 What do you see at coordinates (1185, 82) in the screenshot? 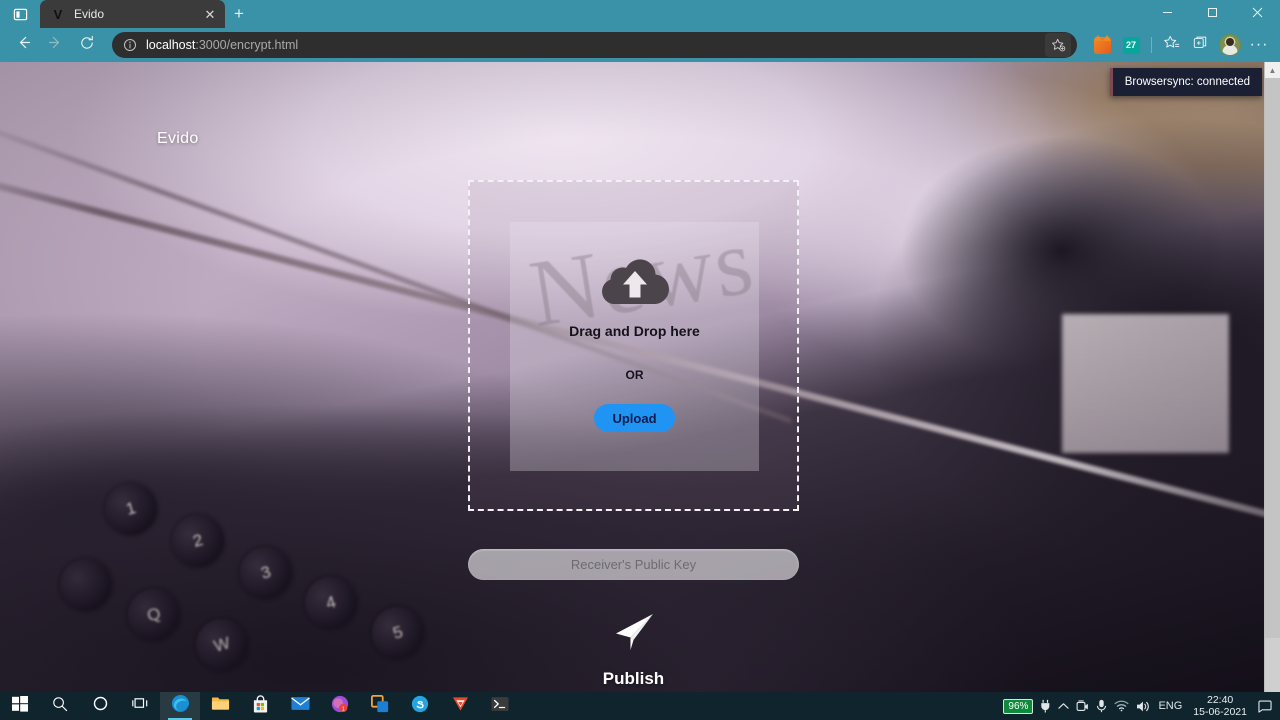
I see `browsersync-toast: Browsersync: connected` at bounding box center [1185, 82].